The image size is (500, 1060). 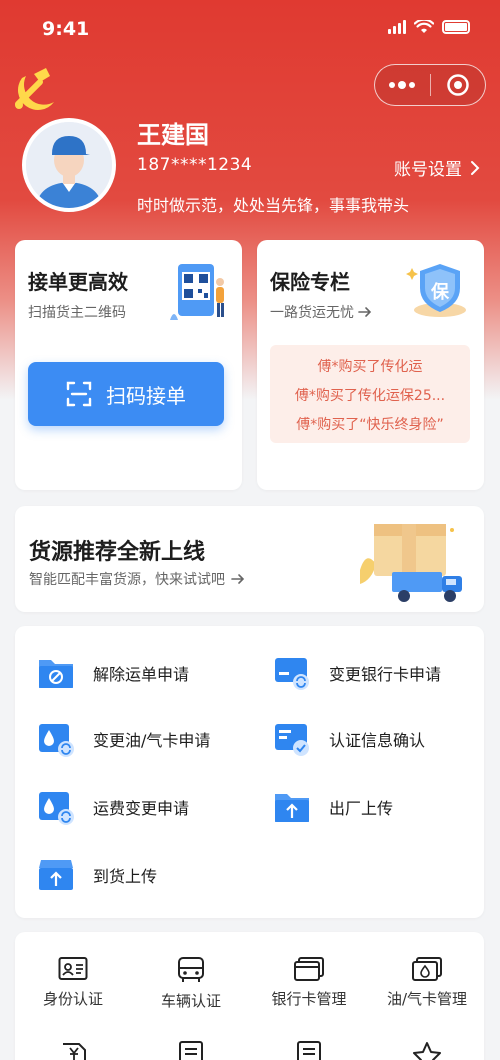 What do you see at coordinates (411, 563) in the screenshot?
I see `cargo-truck-illustration-icon` at bounding box center [411, 563].